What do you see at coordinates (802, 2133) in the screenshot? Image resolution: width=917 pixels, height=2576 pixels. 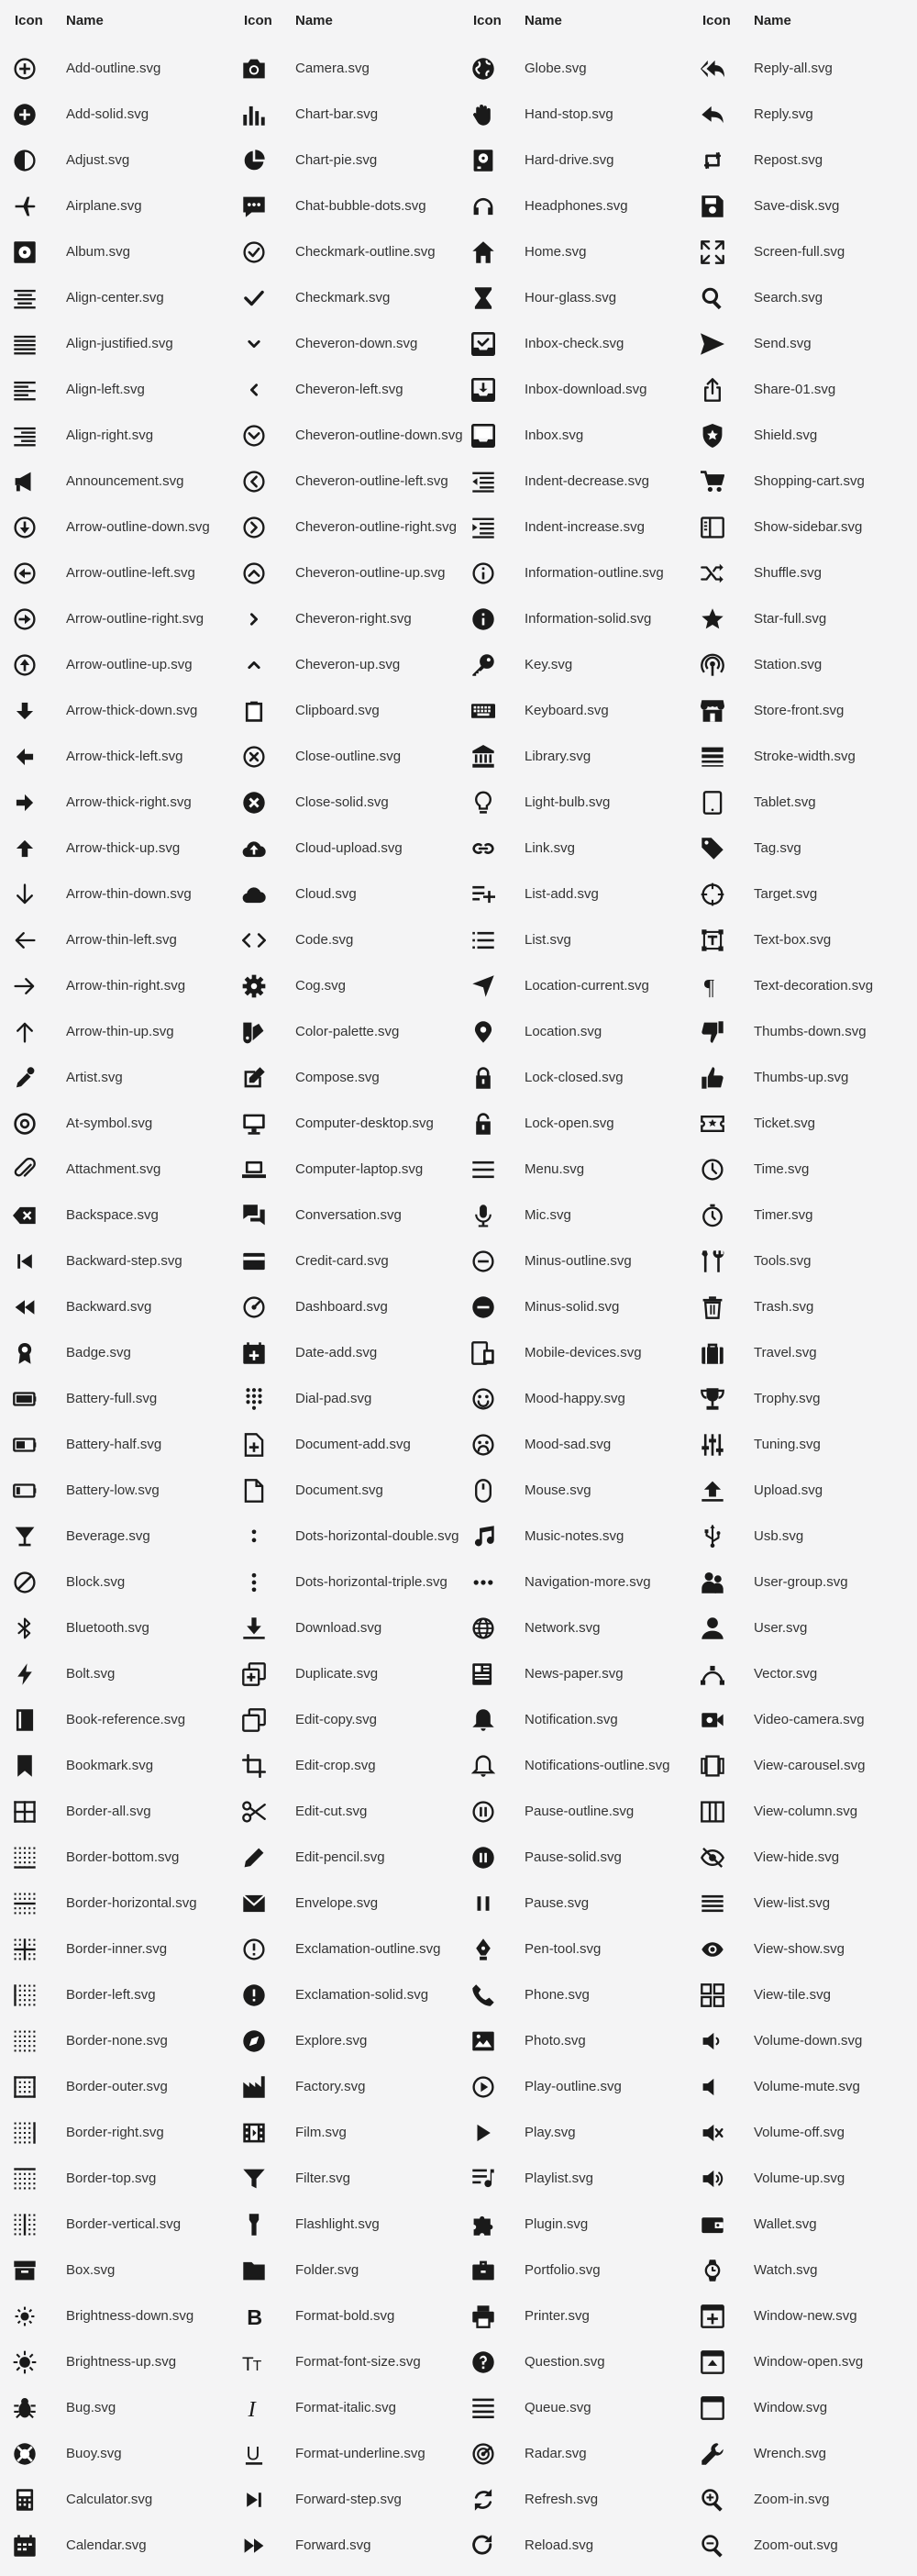 I see `icon-list-item: Volume-off.svg` at bounding box center [802, 2133].